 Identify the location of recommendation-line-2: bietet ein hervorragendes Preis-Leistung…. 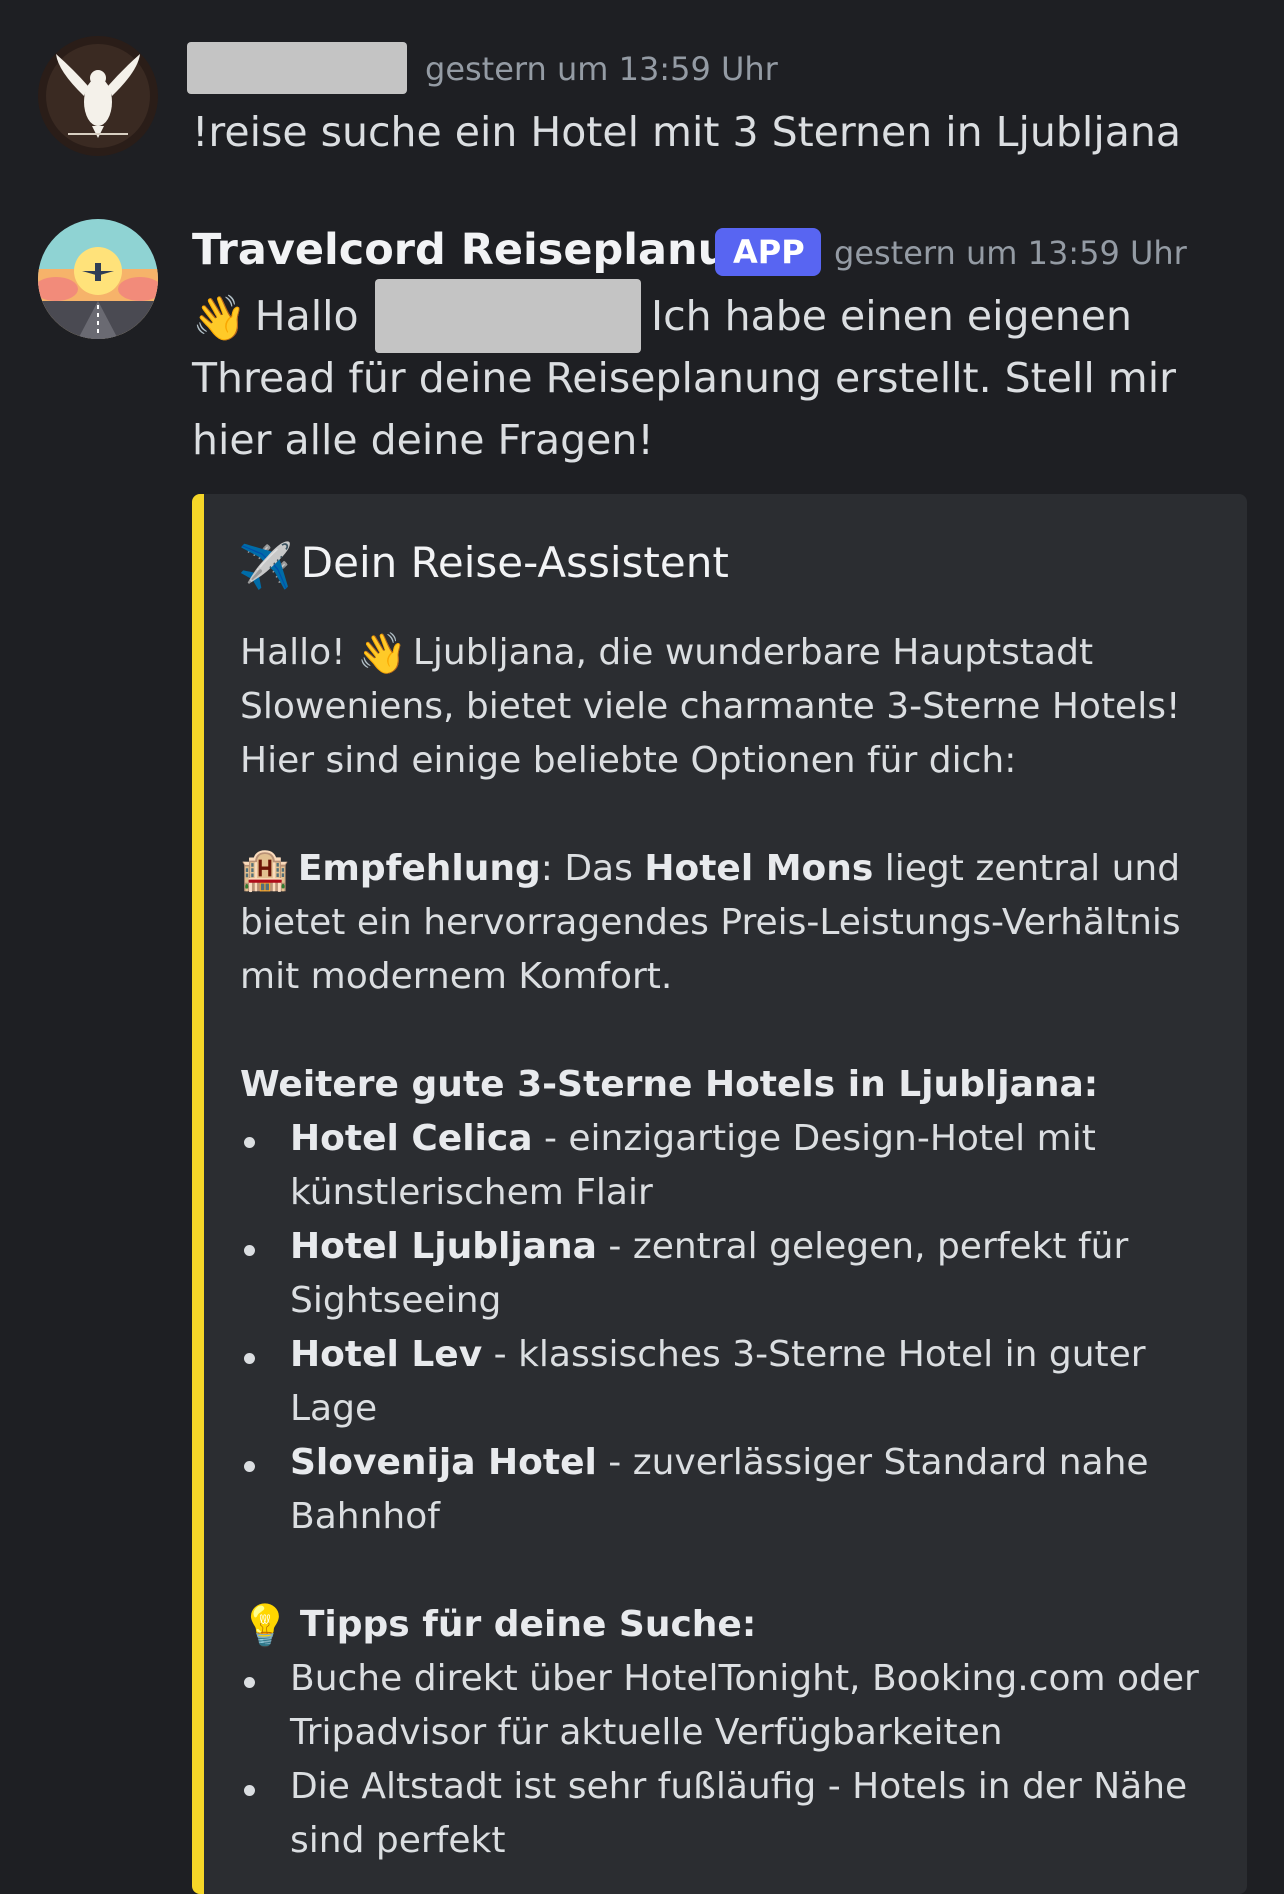
(710, 922).